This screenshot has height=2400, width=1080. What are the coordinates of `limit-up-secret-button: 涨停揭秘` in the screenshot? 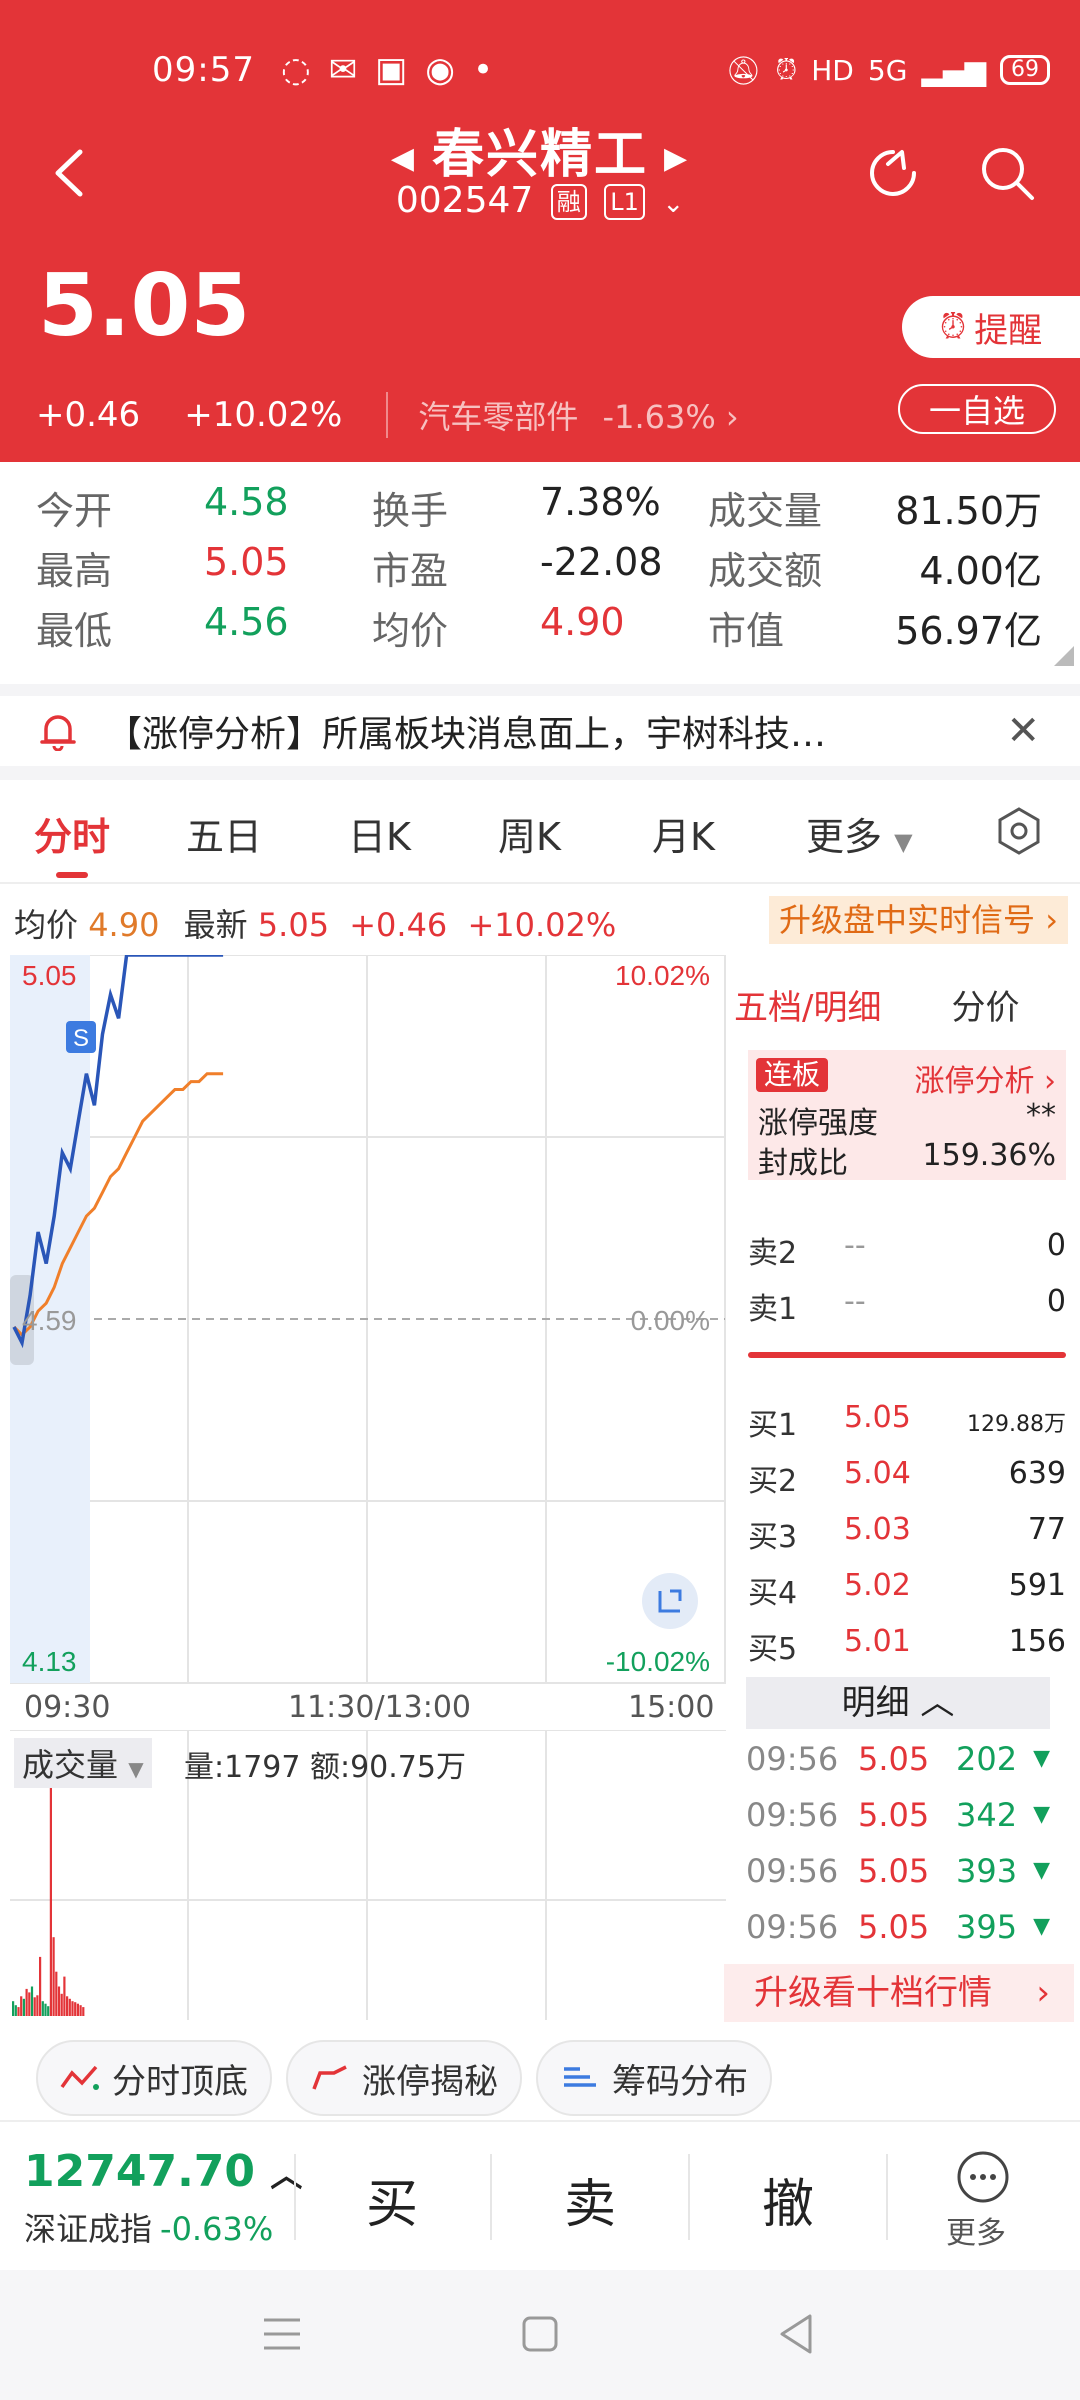 It's located at (404, 2078).